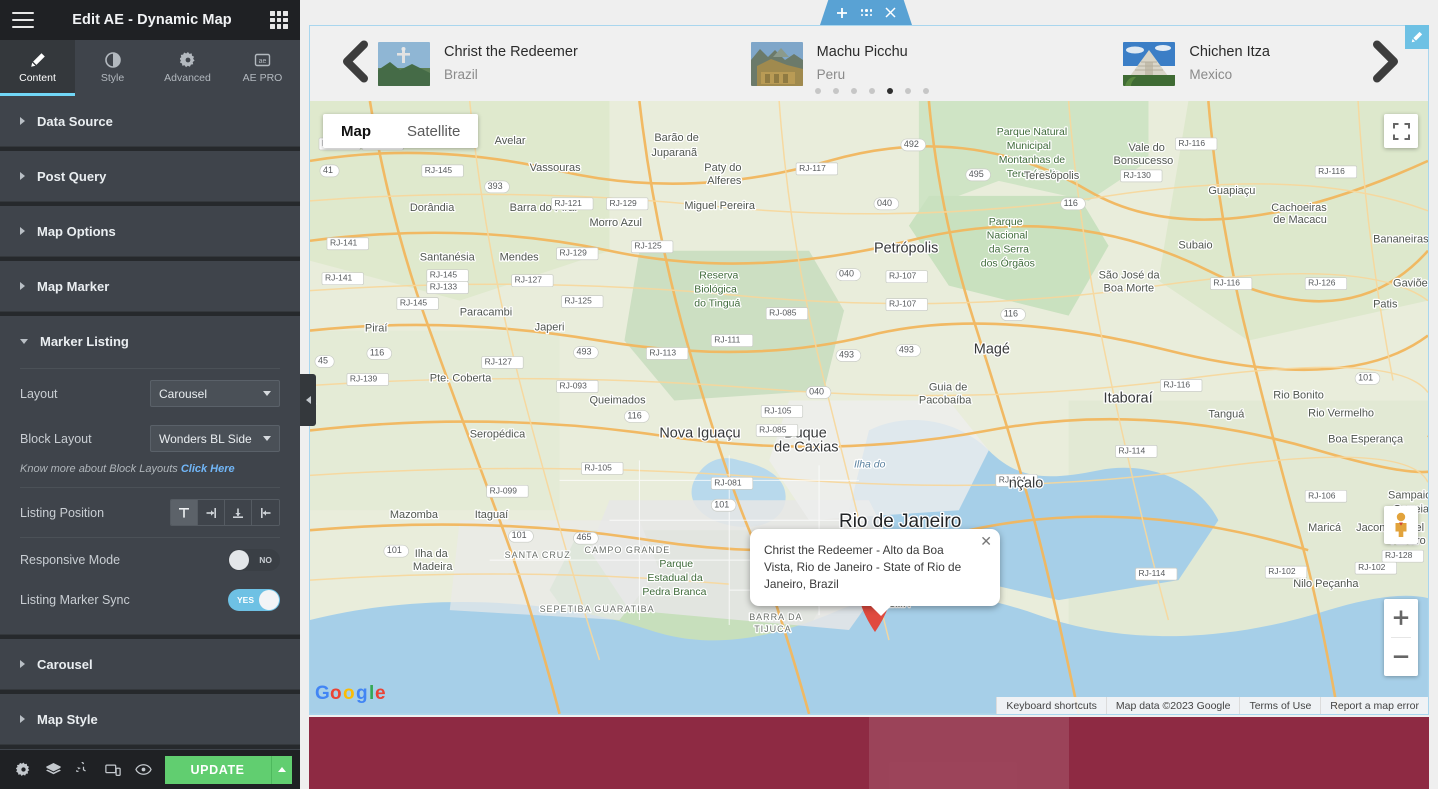 The image size is (1438, 789). What do you see at coordinates (53, 769) in the screenshot?
I see `navigator-layers-icon` at bounding box center [53, 769].